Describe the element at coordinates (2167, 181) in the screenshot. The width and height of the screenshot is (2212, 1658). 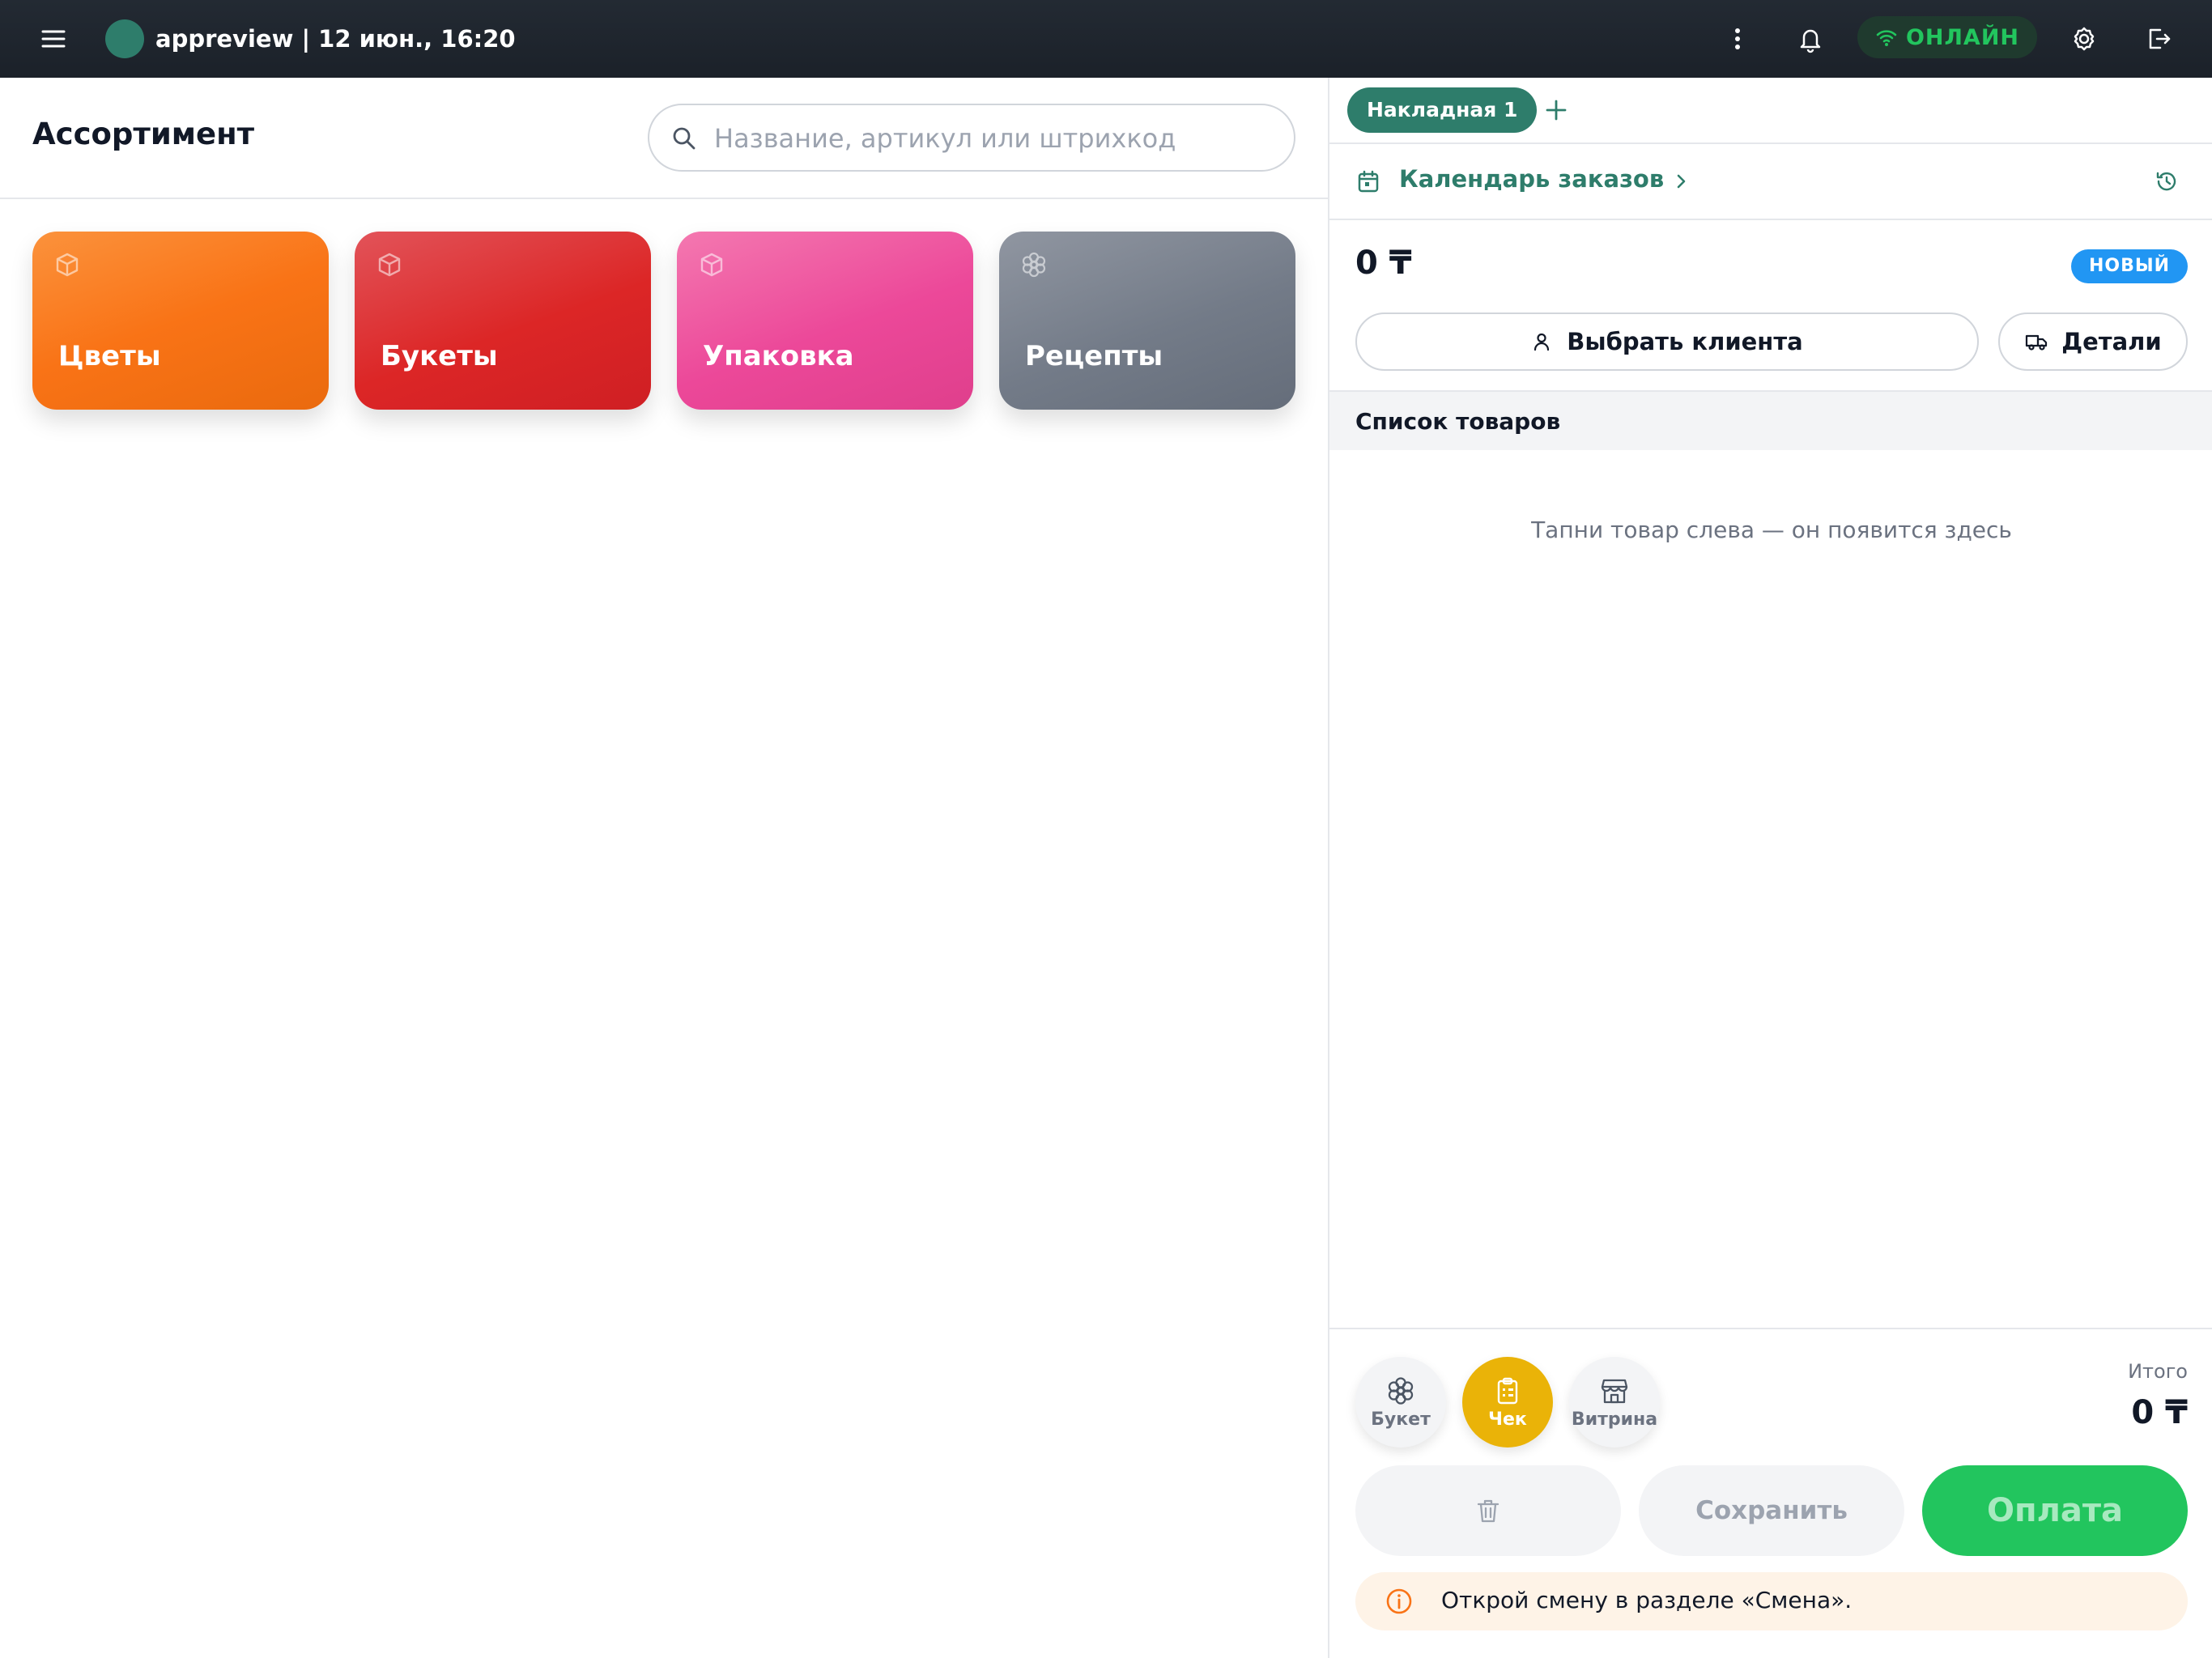
I see `history-icon` at that location.